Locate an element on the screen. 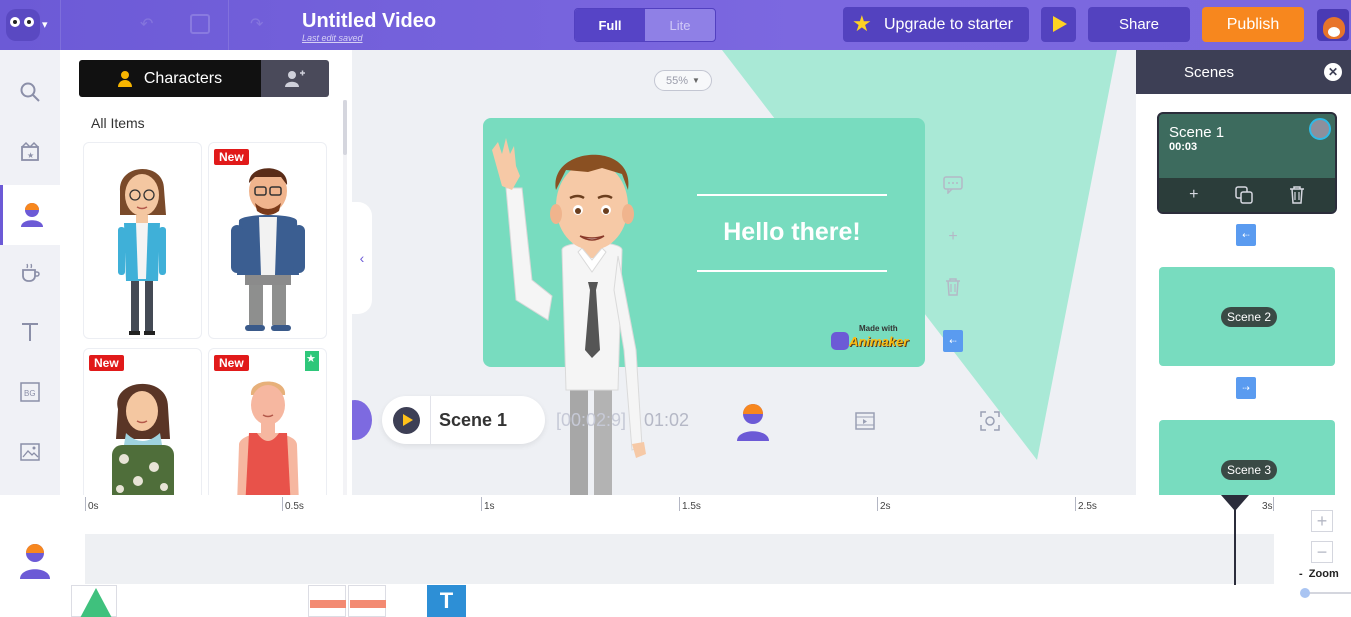 The height and width of the screenshot is (617, 1351). watermark-brand: Animaker is located at coordinates (879, 341).